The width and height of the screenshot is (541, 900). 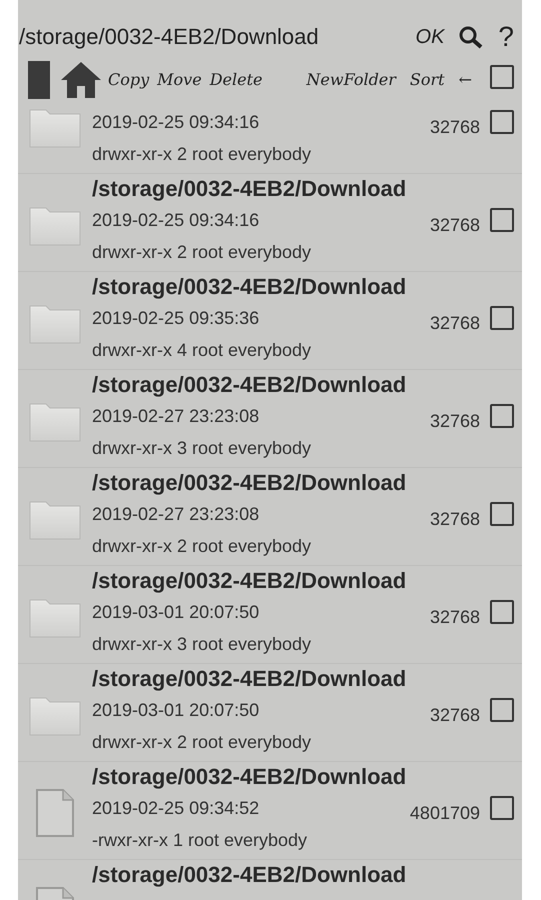 What do you see at coordinates (129, 79) in the screenshot?
I see `action-button: Copy` at bounding box center [129, 79].